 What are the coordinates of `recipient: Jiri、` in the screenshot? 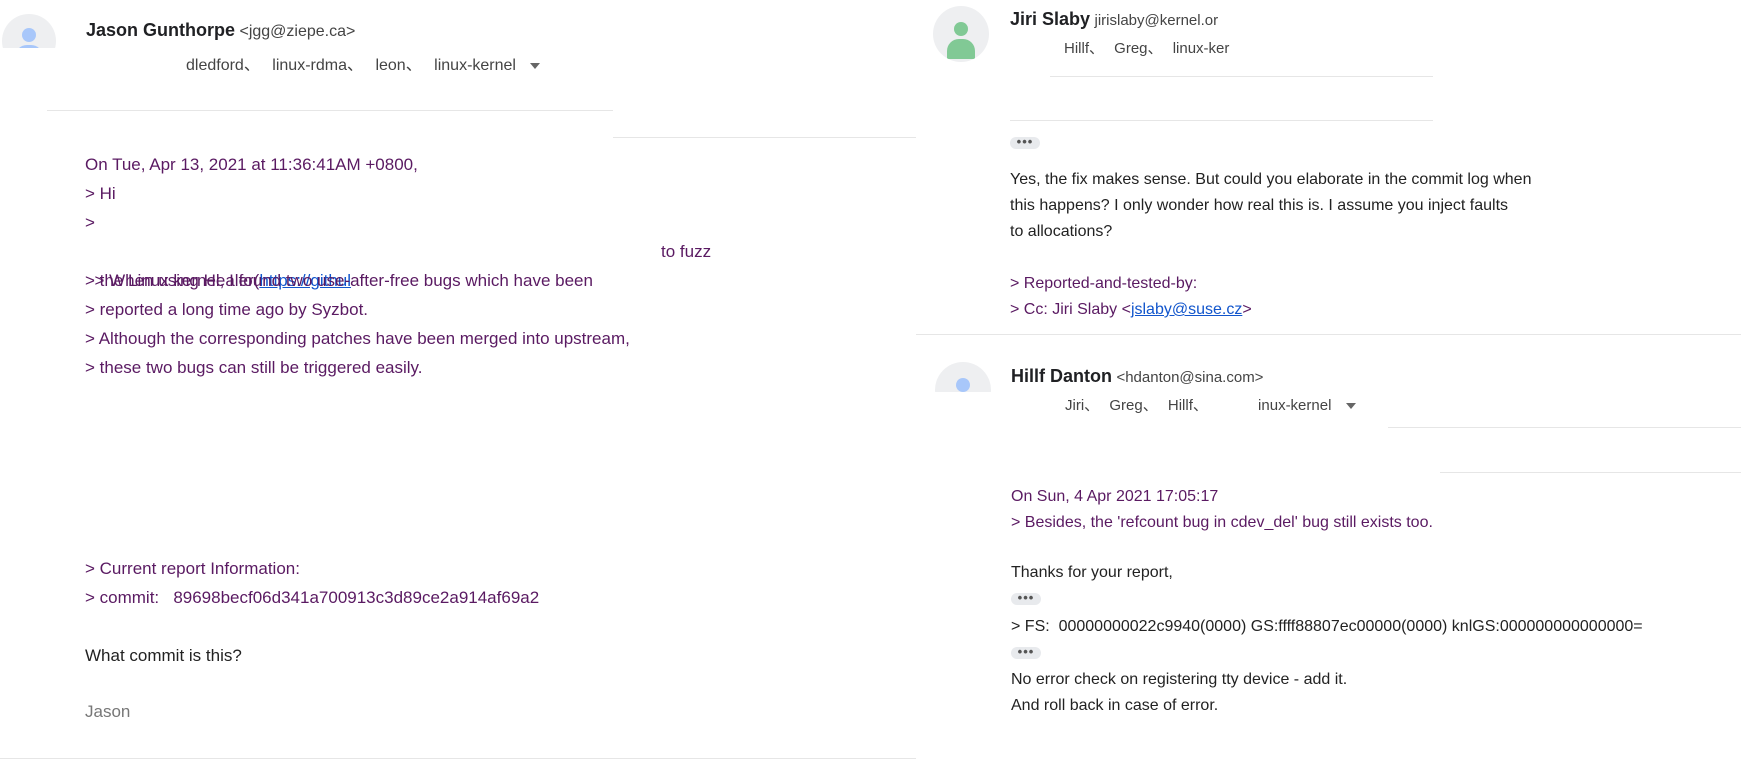 It's located at (1082, 405).